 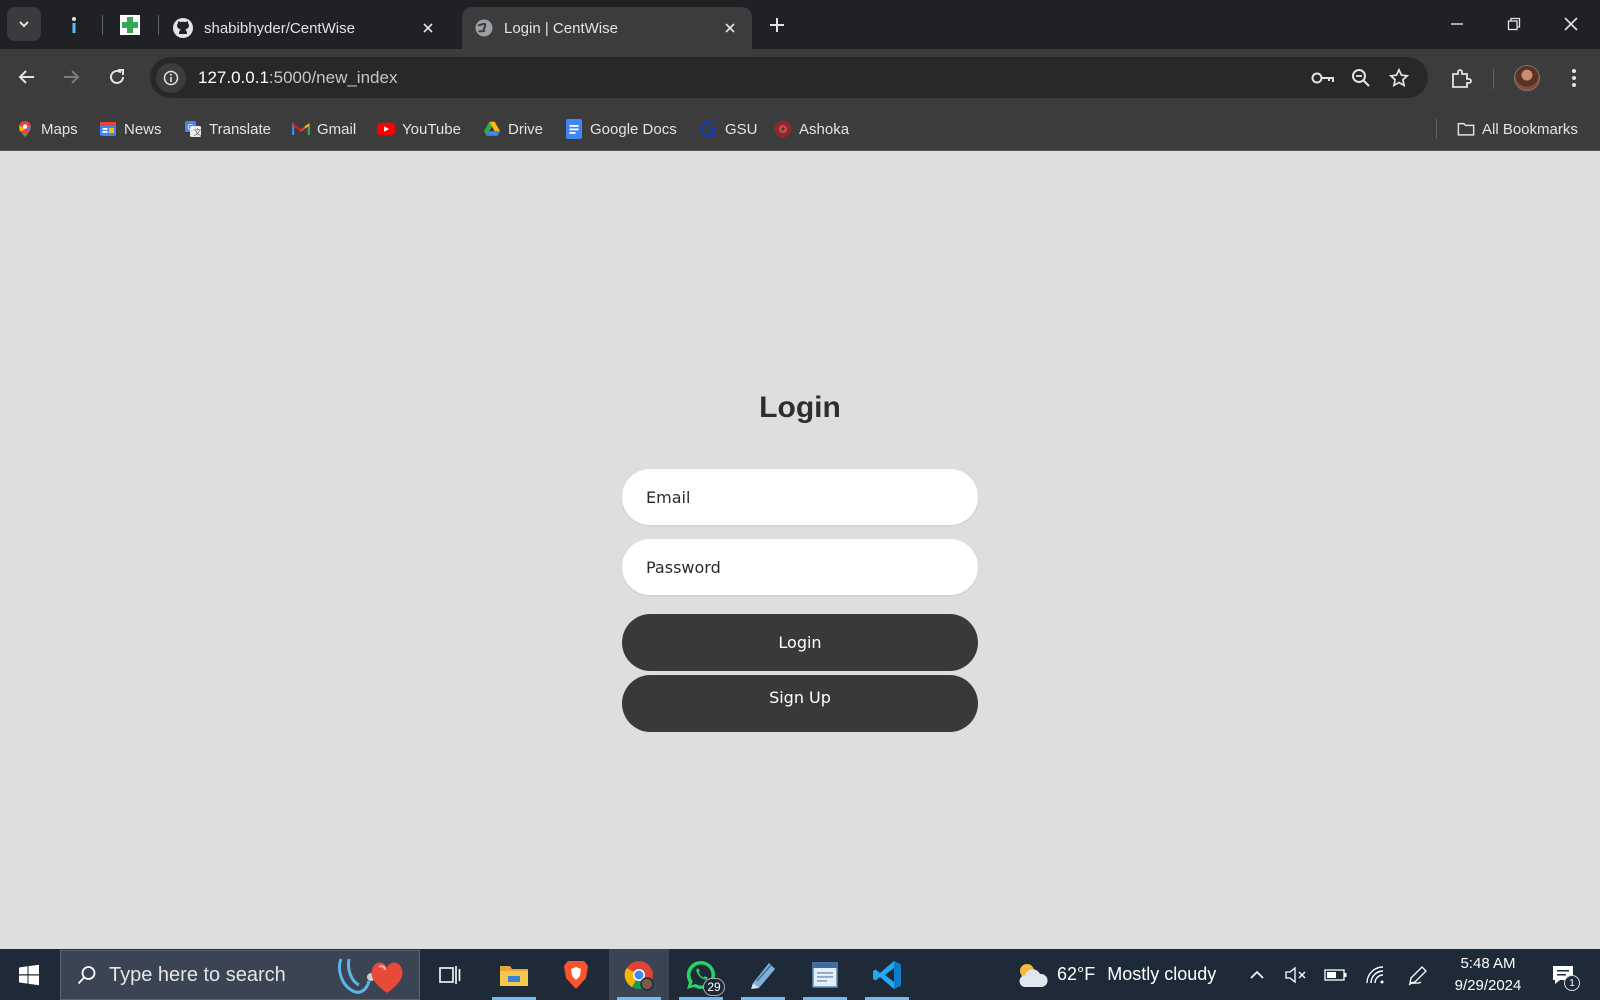 I want to click on bookmark-drive: Drive, so click(x=513, y=129).